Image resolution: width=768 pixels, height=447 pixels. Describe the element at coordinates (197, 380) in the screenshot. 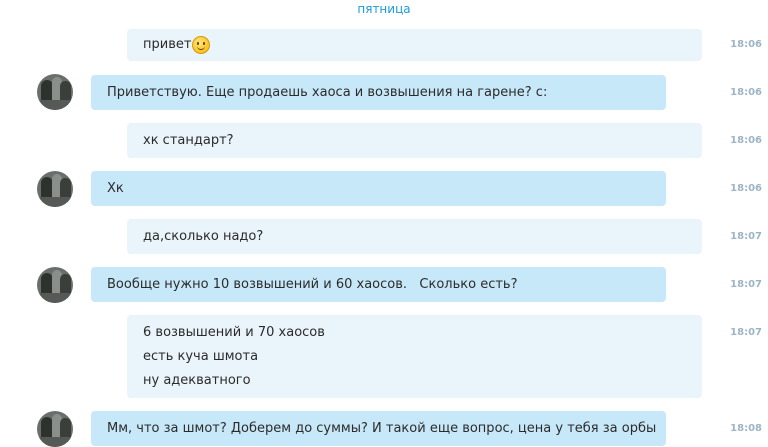

I see `message-text: ну адекватного` at that location.